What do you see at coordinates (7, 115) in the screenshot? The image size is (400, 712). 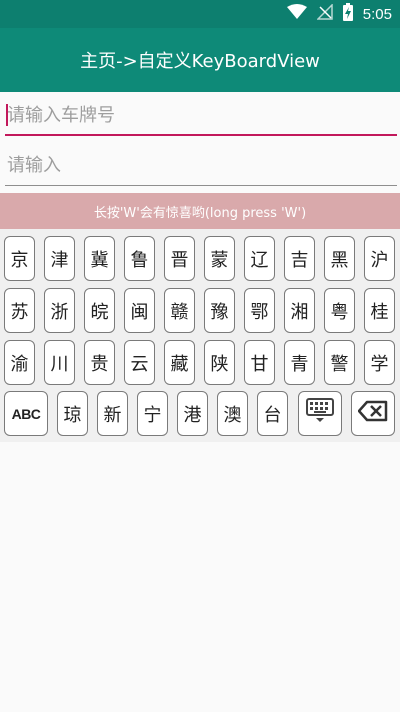 I see `text-cursor` at bounding box center [7, 115].